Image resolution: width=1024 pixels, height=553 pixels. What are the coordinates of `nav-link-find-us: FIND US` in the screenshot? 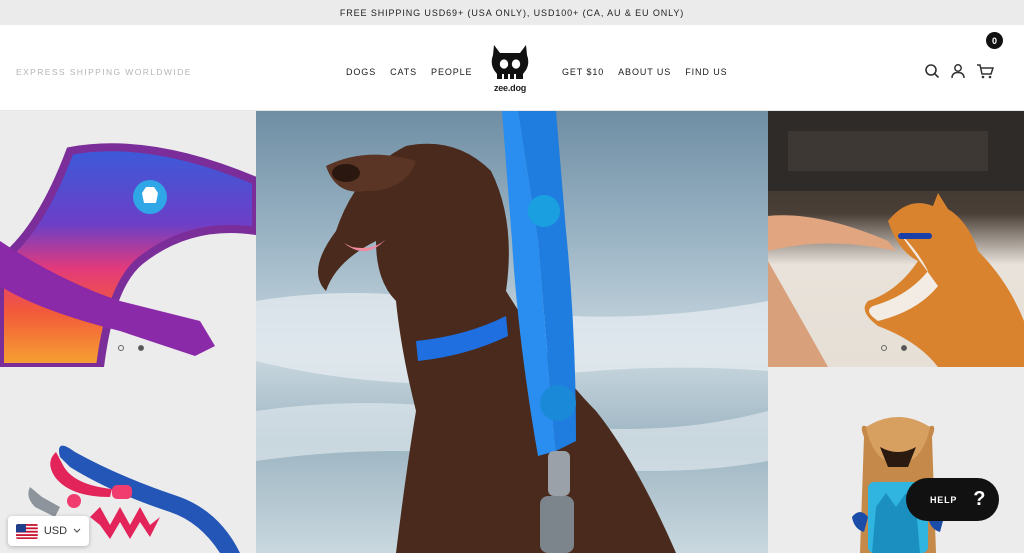 It's located at (706, 72).